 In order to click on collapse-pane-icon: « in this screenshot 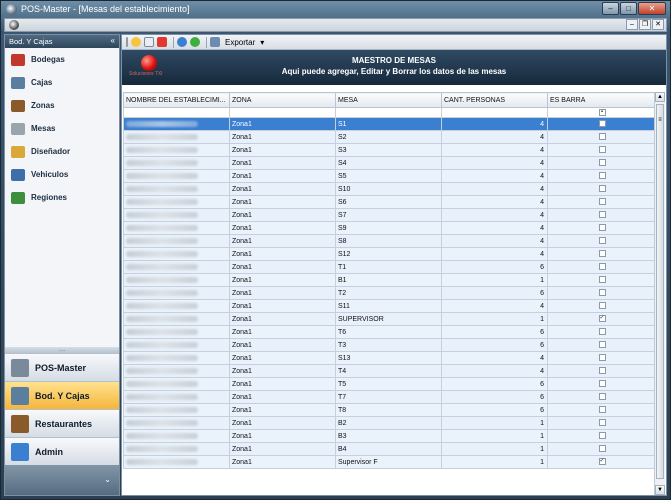, I will do `click(113, 40)`.